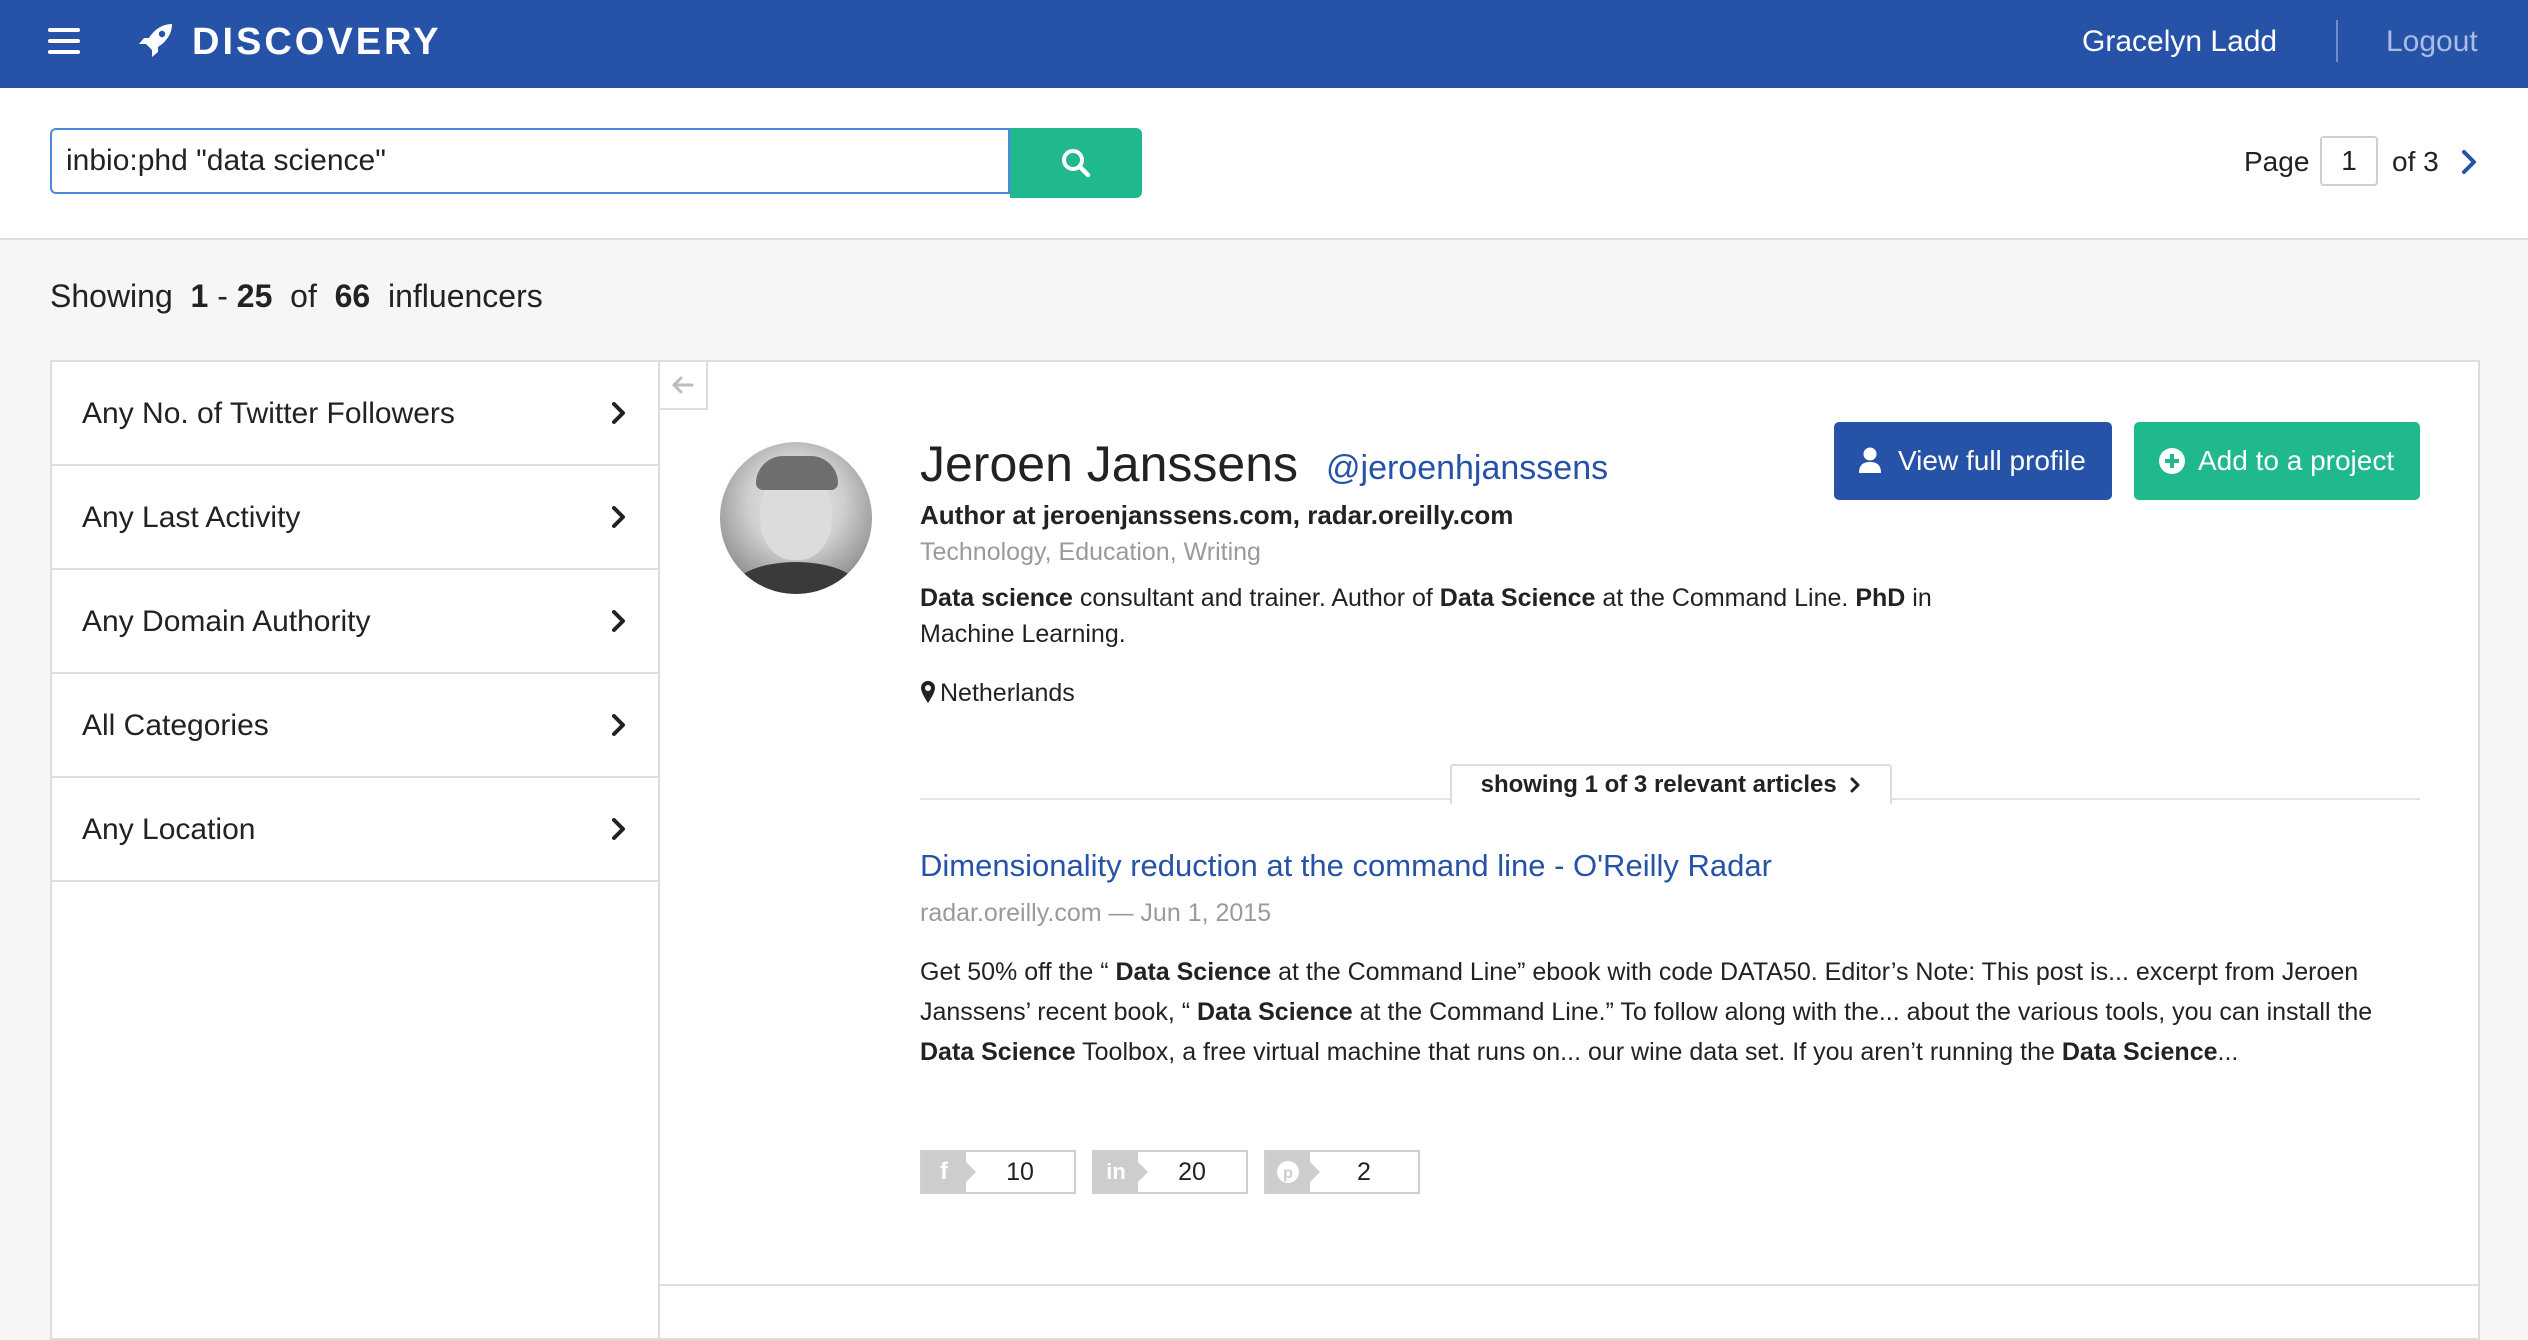 This screenshot has height=1340, width=2528. I want to click on profile-location: Netherlands, so click(997, 693).